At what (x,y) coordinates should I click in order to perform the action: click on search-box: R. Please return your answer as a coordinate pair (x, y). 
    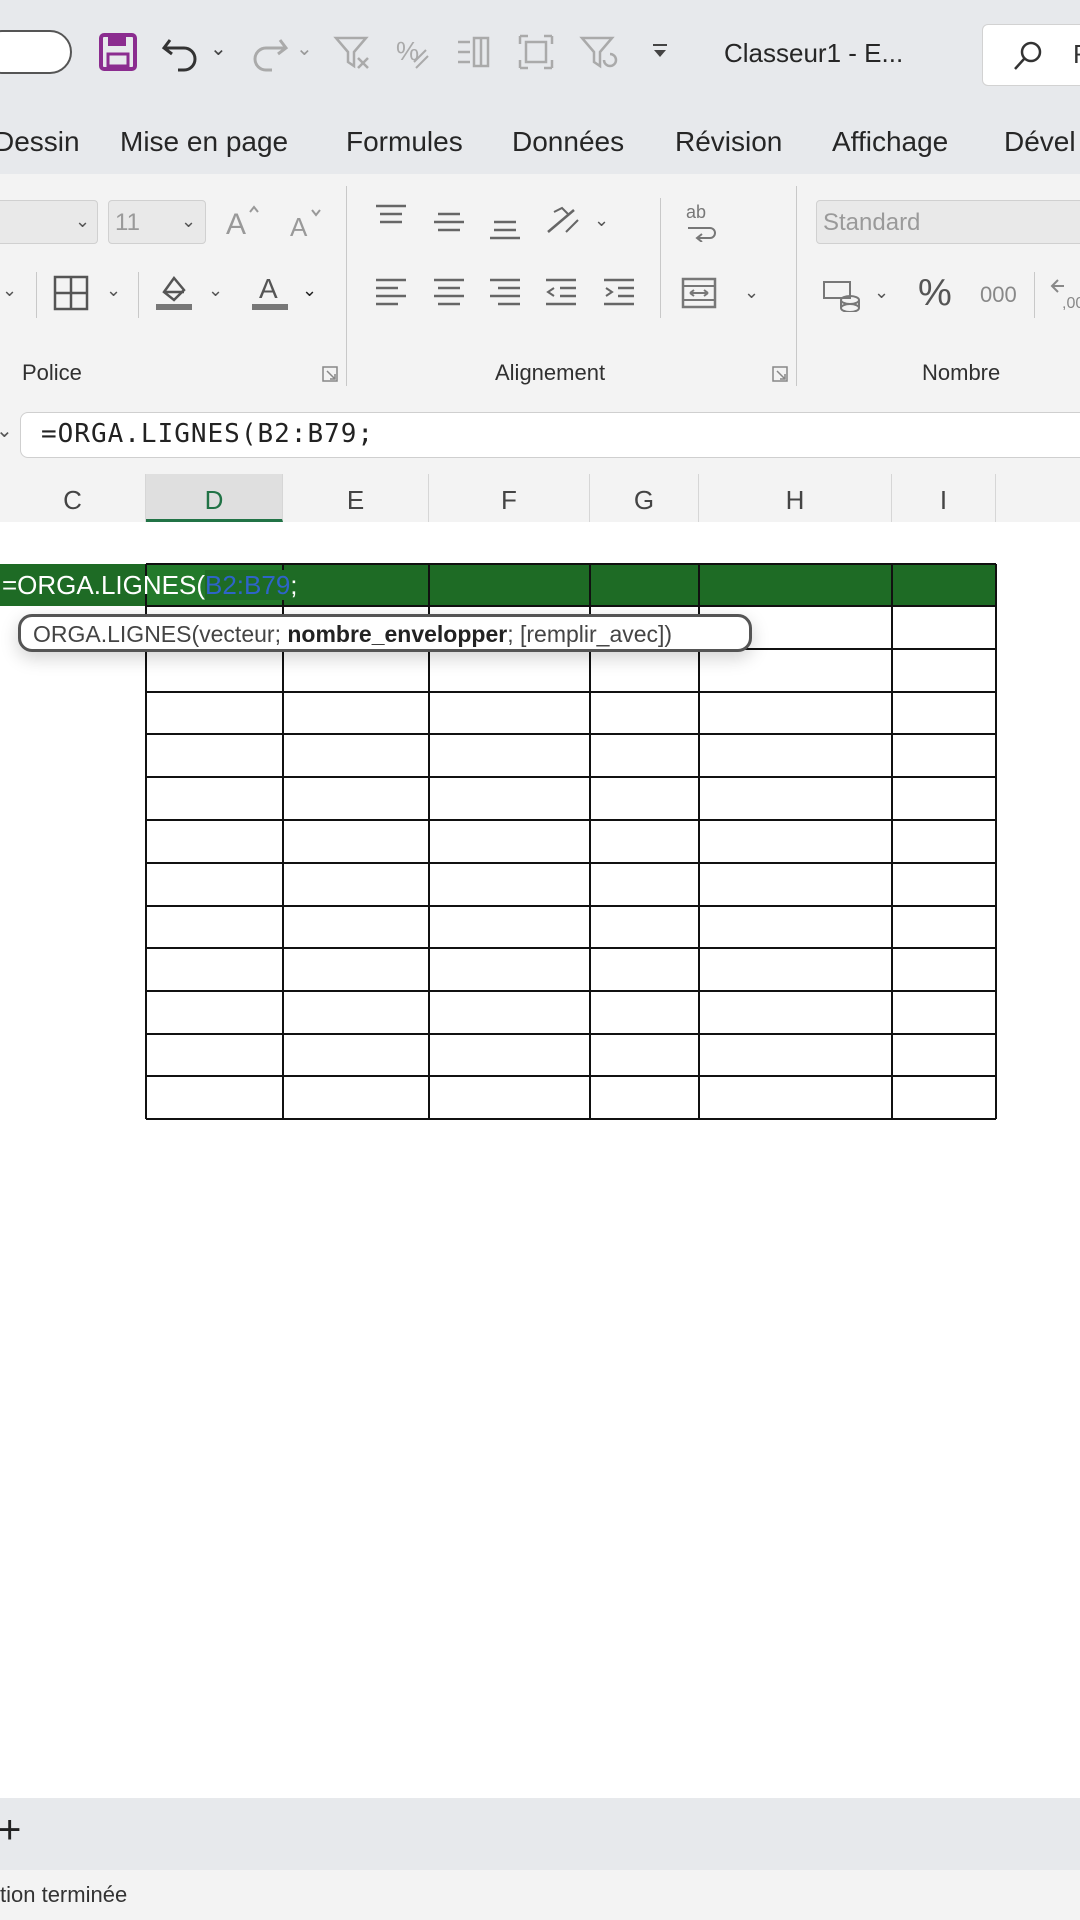
    Looking at the image, I should click on (1031, 55).